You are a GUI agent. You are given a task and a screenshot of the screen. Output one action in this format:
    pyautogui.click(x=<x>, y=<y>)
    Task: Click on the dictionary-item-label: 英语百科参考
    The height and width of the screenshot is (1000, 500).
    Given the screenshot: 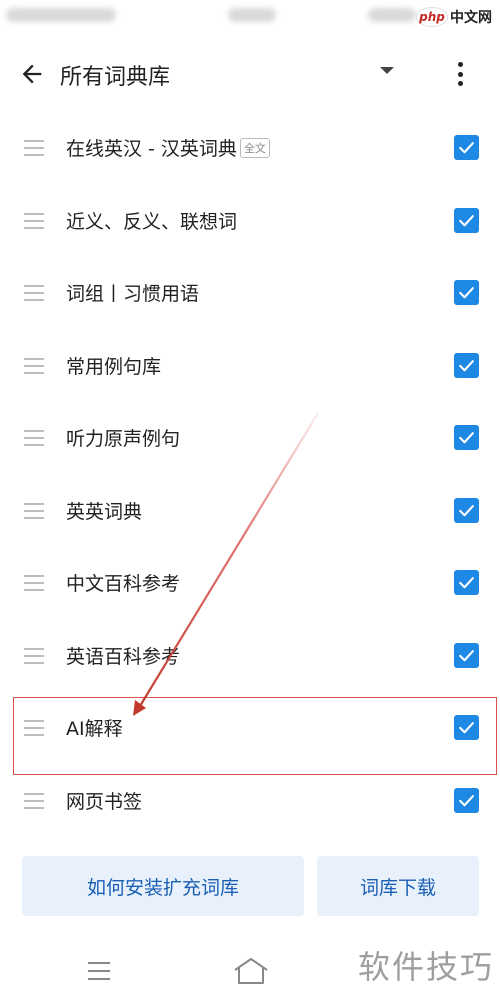 What is the action you would take?
    pyautogui.click(x=123, y=655)
    